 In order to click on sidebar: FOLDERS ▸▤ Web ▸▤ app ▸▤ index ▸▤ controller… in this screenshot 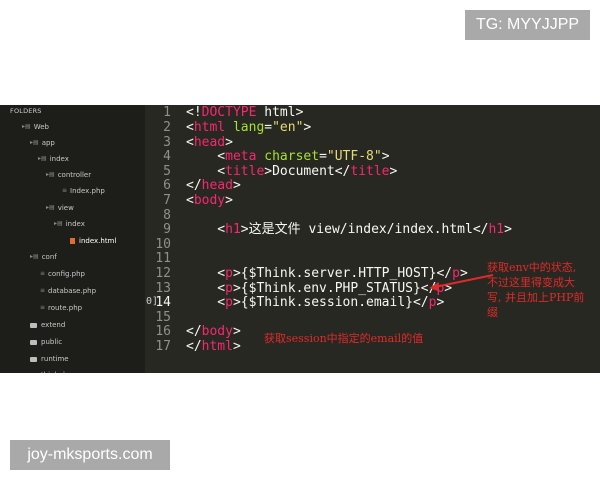, I will do `click(72, 239)`.